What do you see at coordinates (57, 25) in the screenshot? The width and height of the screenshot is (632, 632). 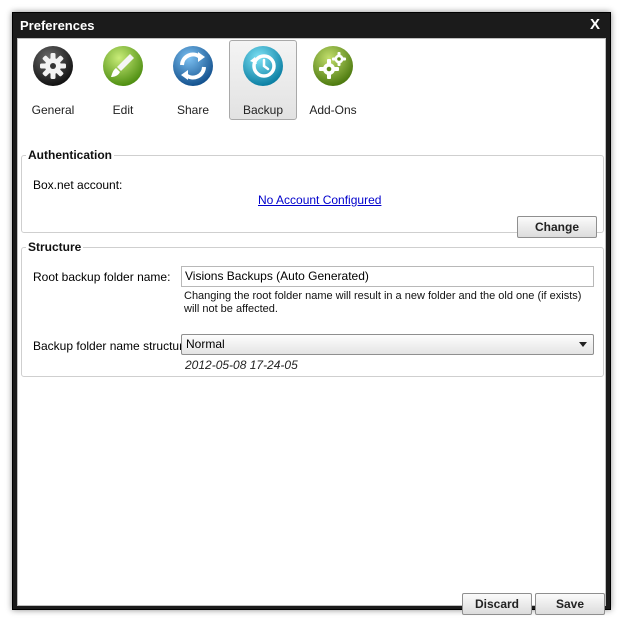 I see `window-title: Preferences` at bounding box center [57, 25].